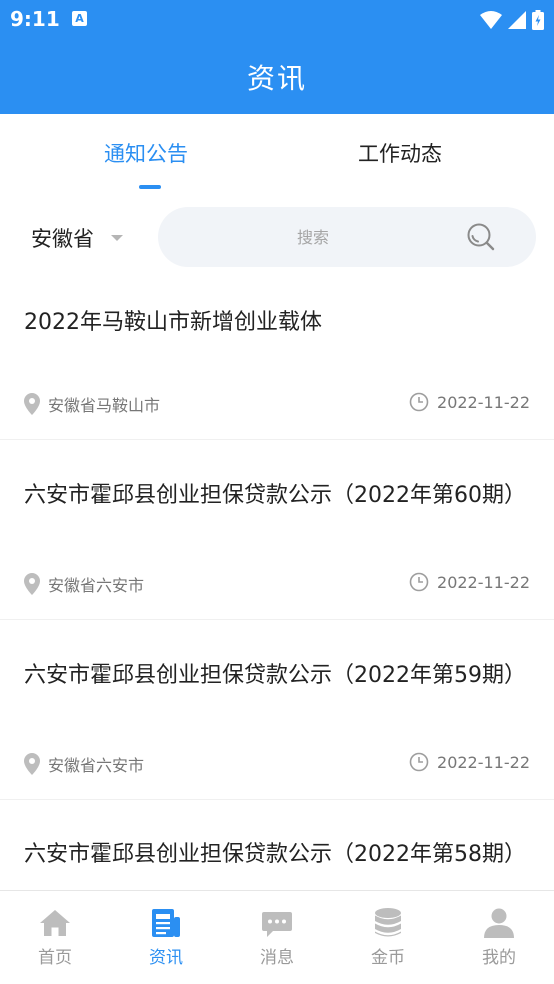 The height and width of the screenshot is (984, 554). Describe the element at coordinates (538, 20) in the screenshot. I see `battery-icon` at that location.